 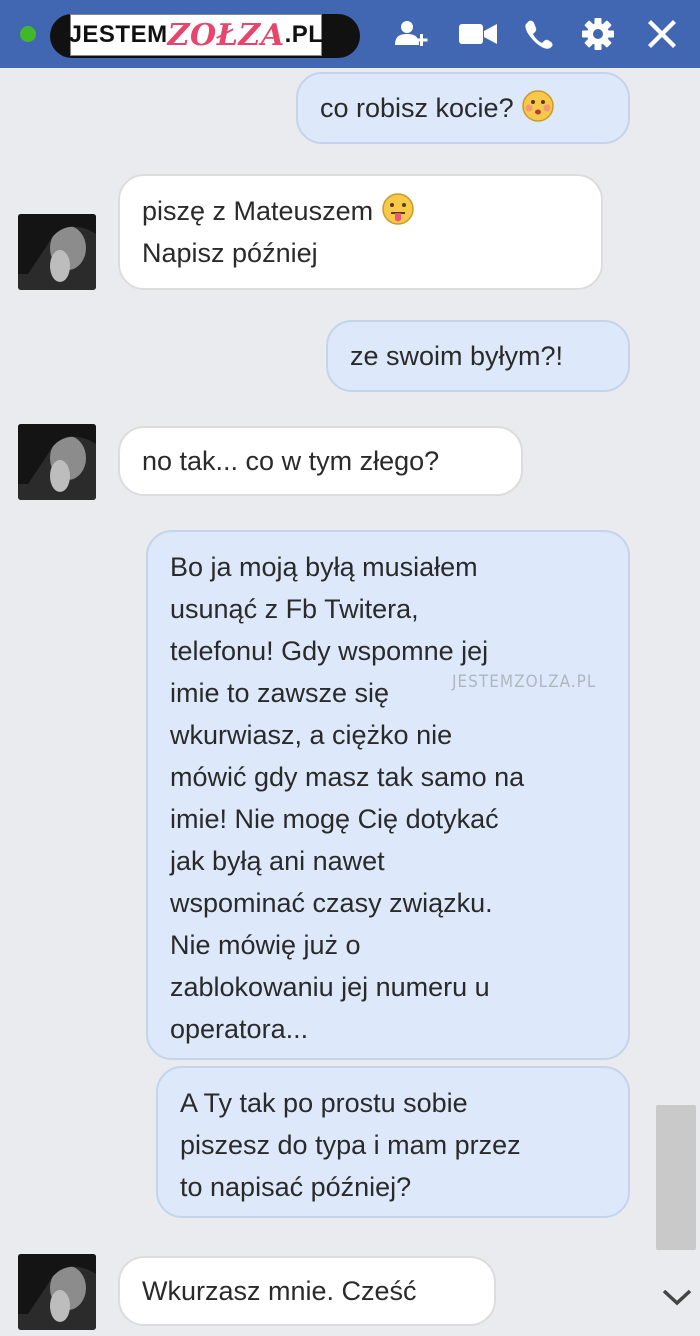 I want to click on phone-icon, so click(x=538, y=34).